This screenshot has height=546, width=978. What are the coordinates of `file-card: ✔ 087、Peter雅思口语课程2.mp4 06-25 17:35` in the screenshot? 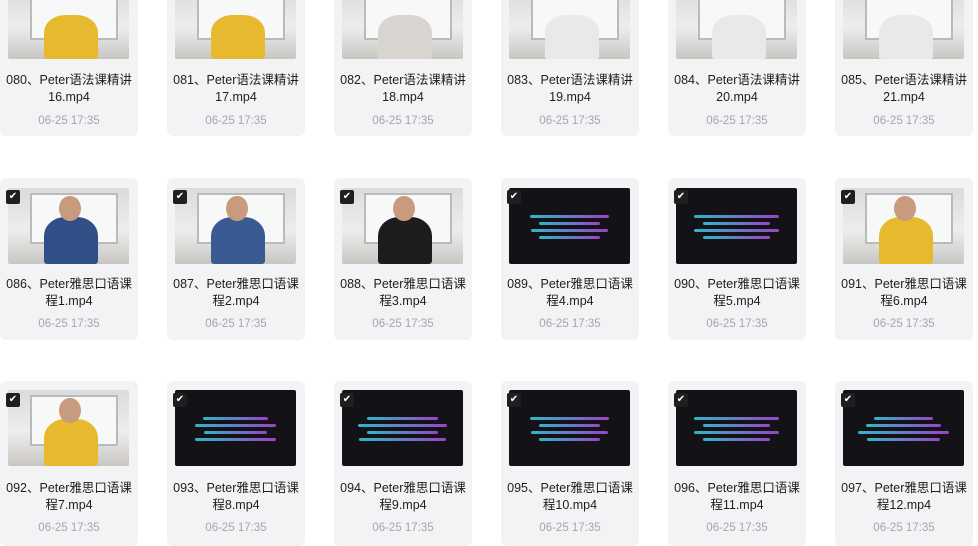 It's located at (236, 259).